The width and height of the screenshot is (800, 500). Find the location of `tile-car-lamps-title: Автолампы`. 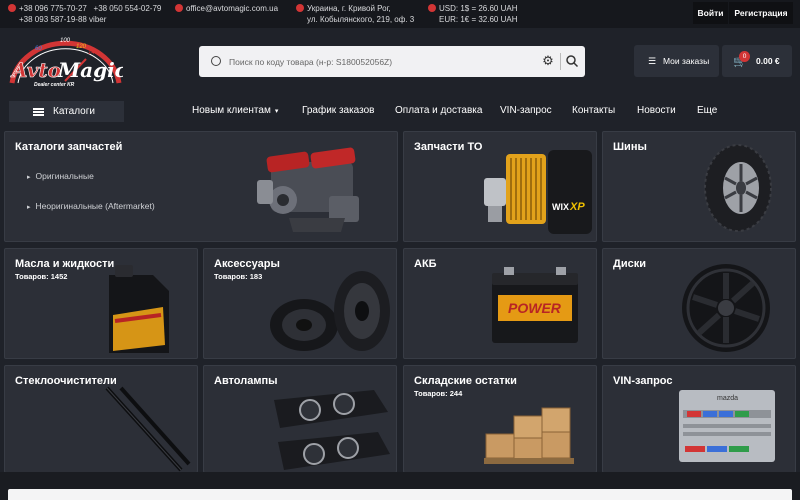

tile-car-lamps-title: Автолампы is located at coordinates (246, 381).